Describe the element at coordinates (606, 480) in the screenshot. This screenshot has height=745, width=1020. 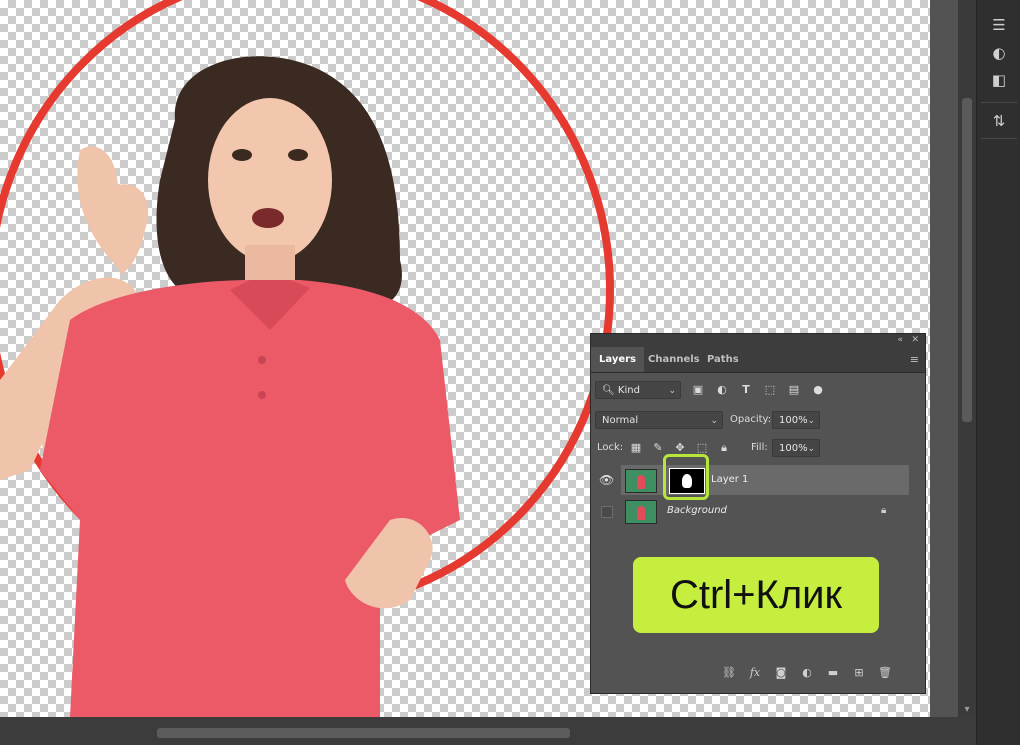
I see `visibility-eye-icon: 👁︎` at that location.